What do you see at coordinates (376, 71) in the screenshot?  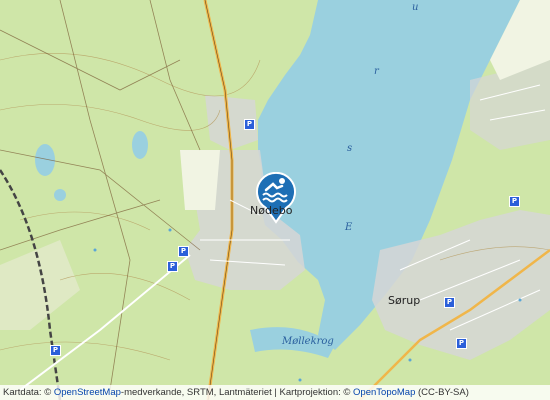 I see `lake-letter: r` at bounding box center [376, 71].